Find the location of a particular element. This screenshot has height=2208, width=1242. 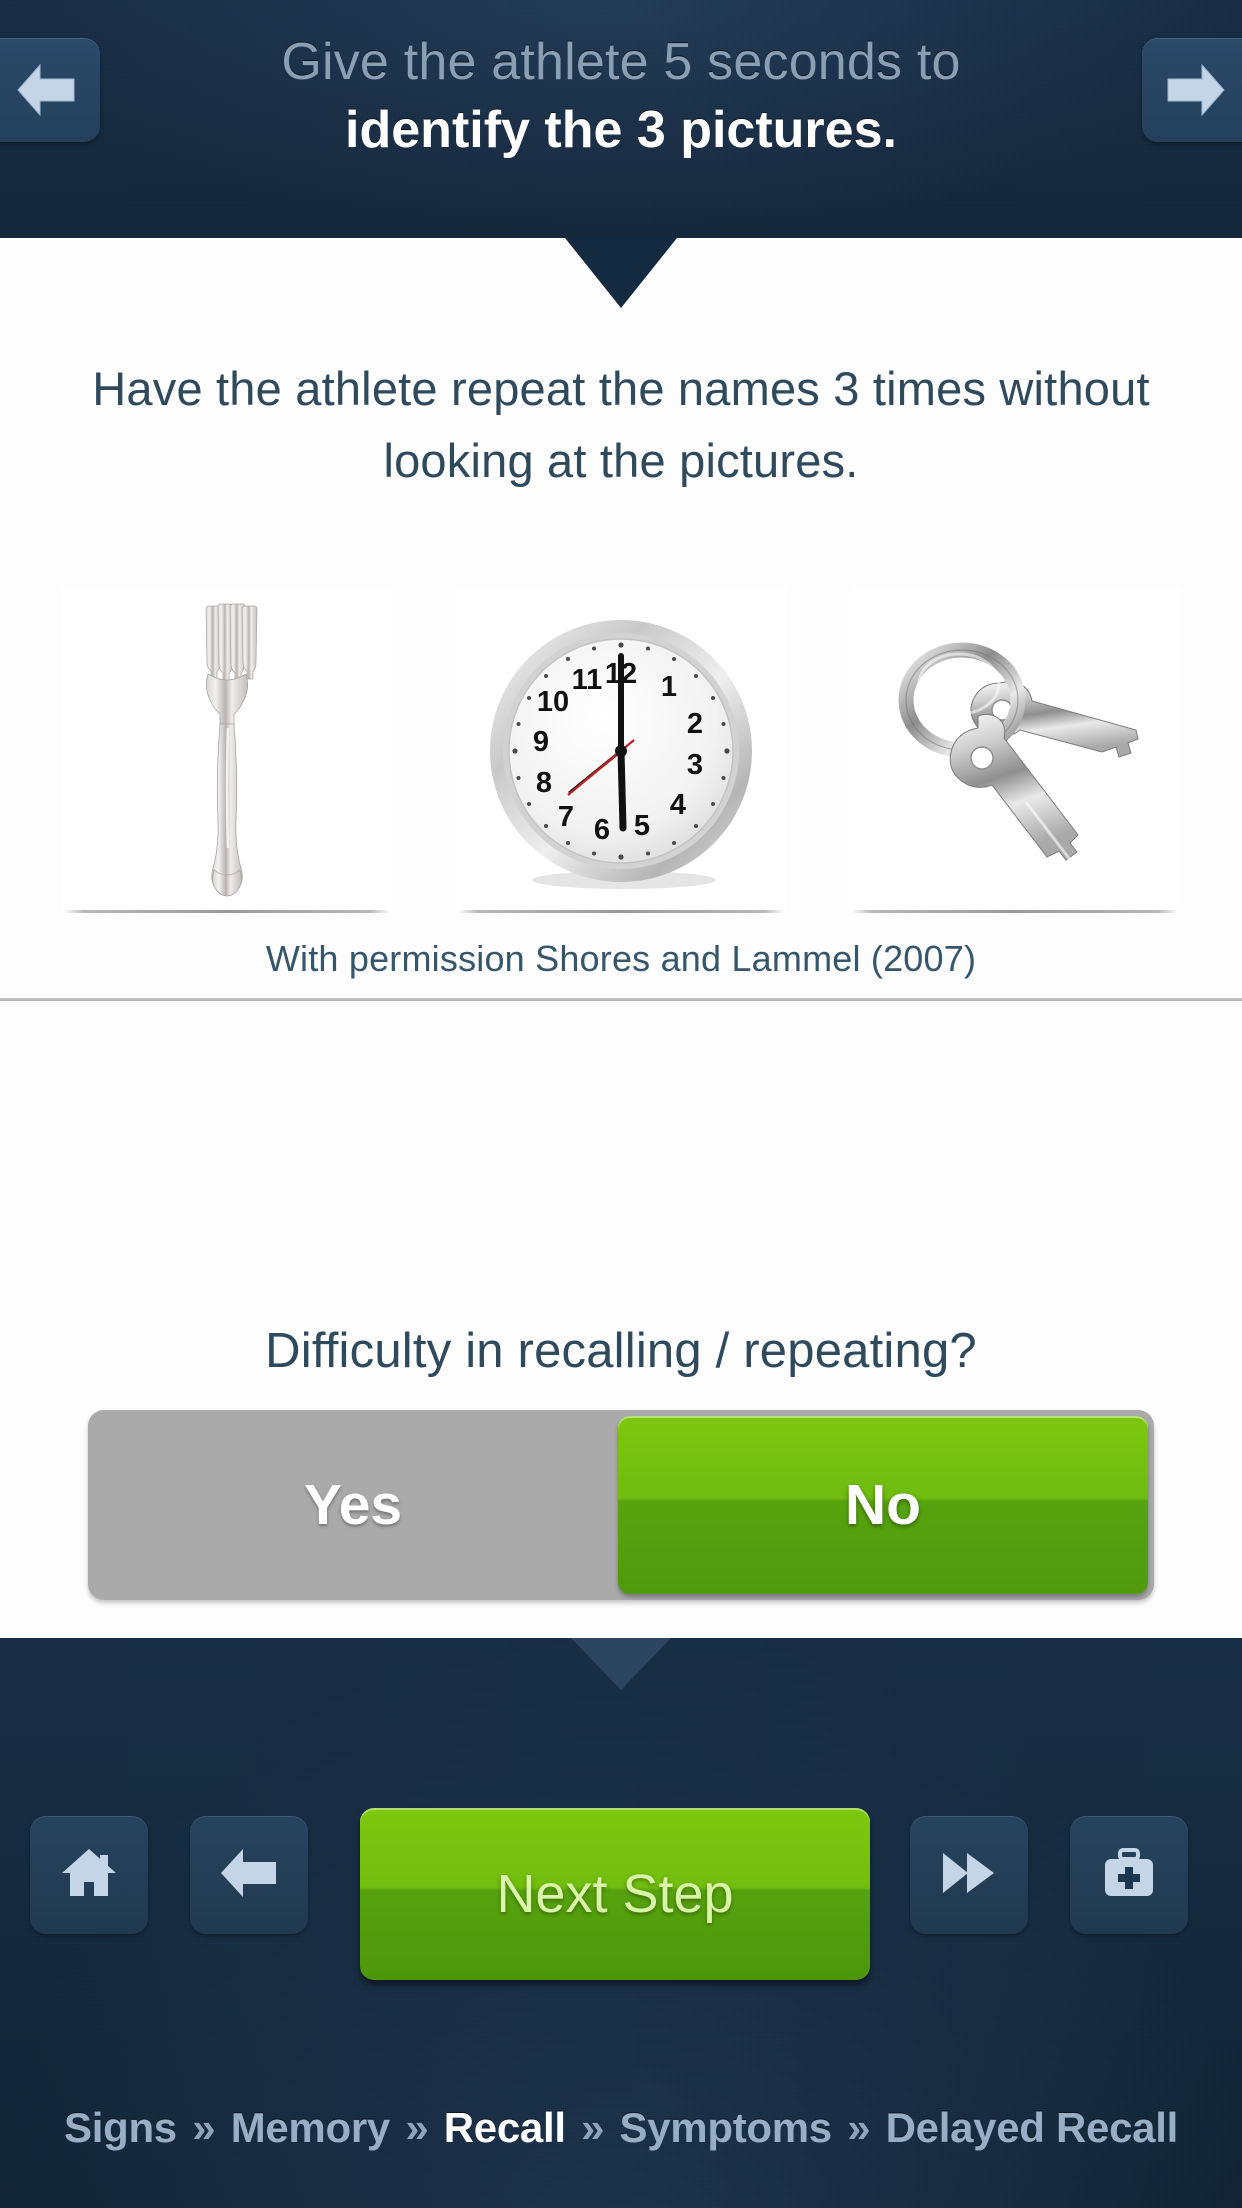

keys-icon is located at coordinates (1015, 750).